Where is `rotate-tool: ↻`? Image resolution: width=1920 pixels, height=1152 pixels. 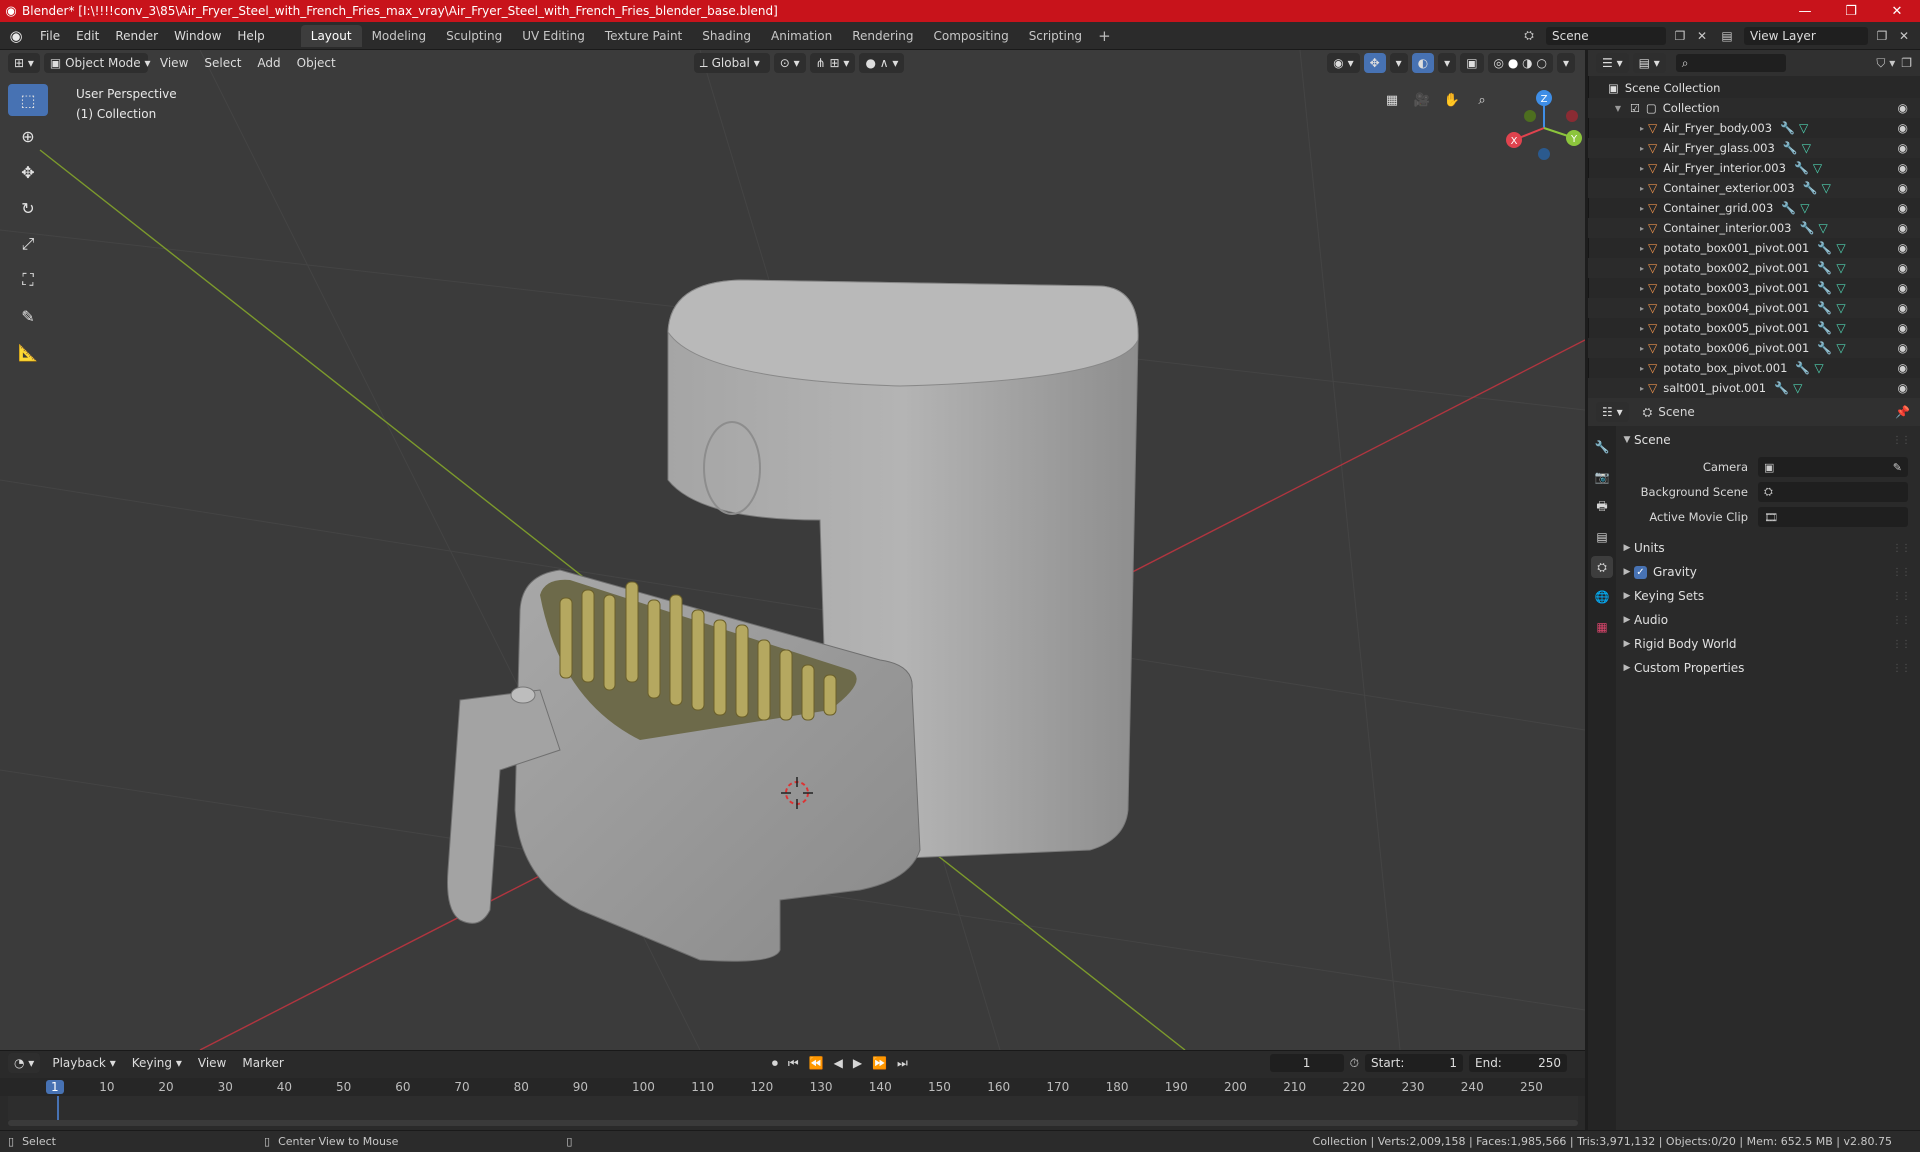
rotate-tool: ↻ is located at coordinates (28, 208).